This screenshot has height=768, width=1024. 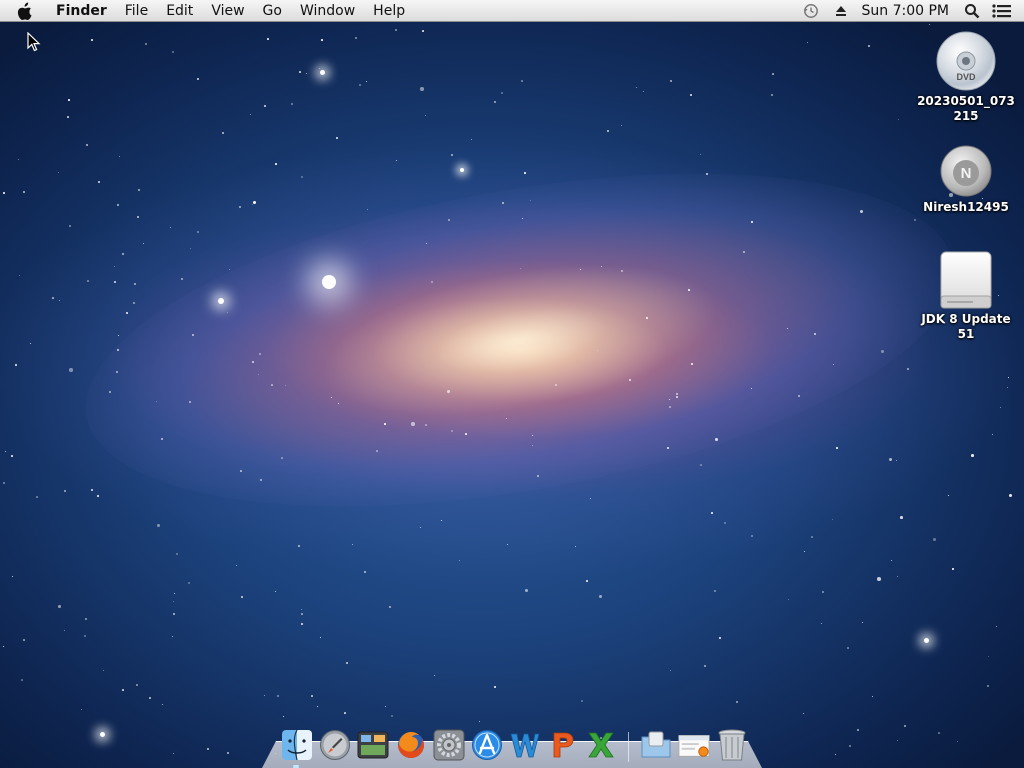 What do you see at coordinates (327, 11) in the screenshot?
I see `menu-window: Window` at bounding box center [327, 11].